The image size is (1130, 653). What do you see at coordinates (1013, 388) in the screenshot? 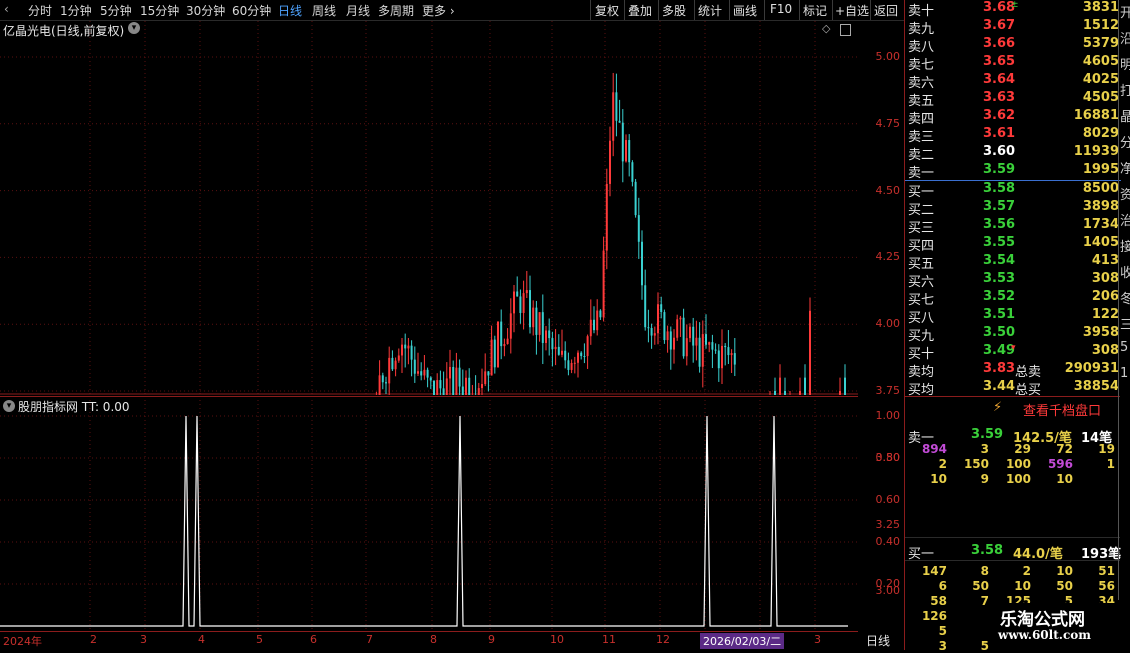
I see `summary-row: 买均 3.44 总买 38854` at bounding box center [1013, 388].